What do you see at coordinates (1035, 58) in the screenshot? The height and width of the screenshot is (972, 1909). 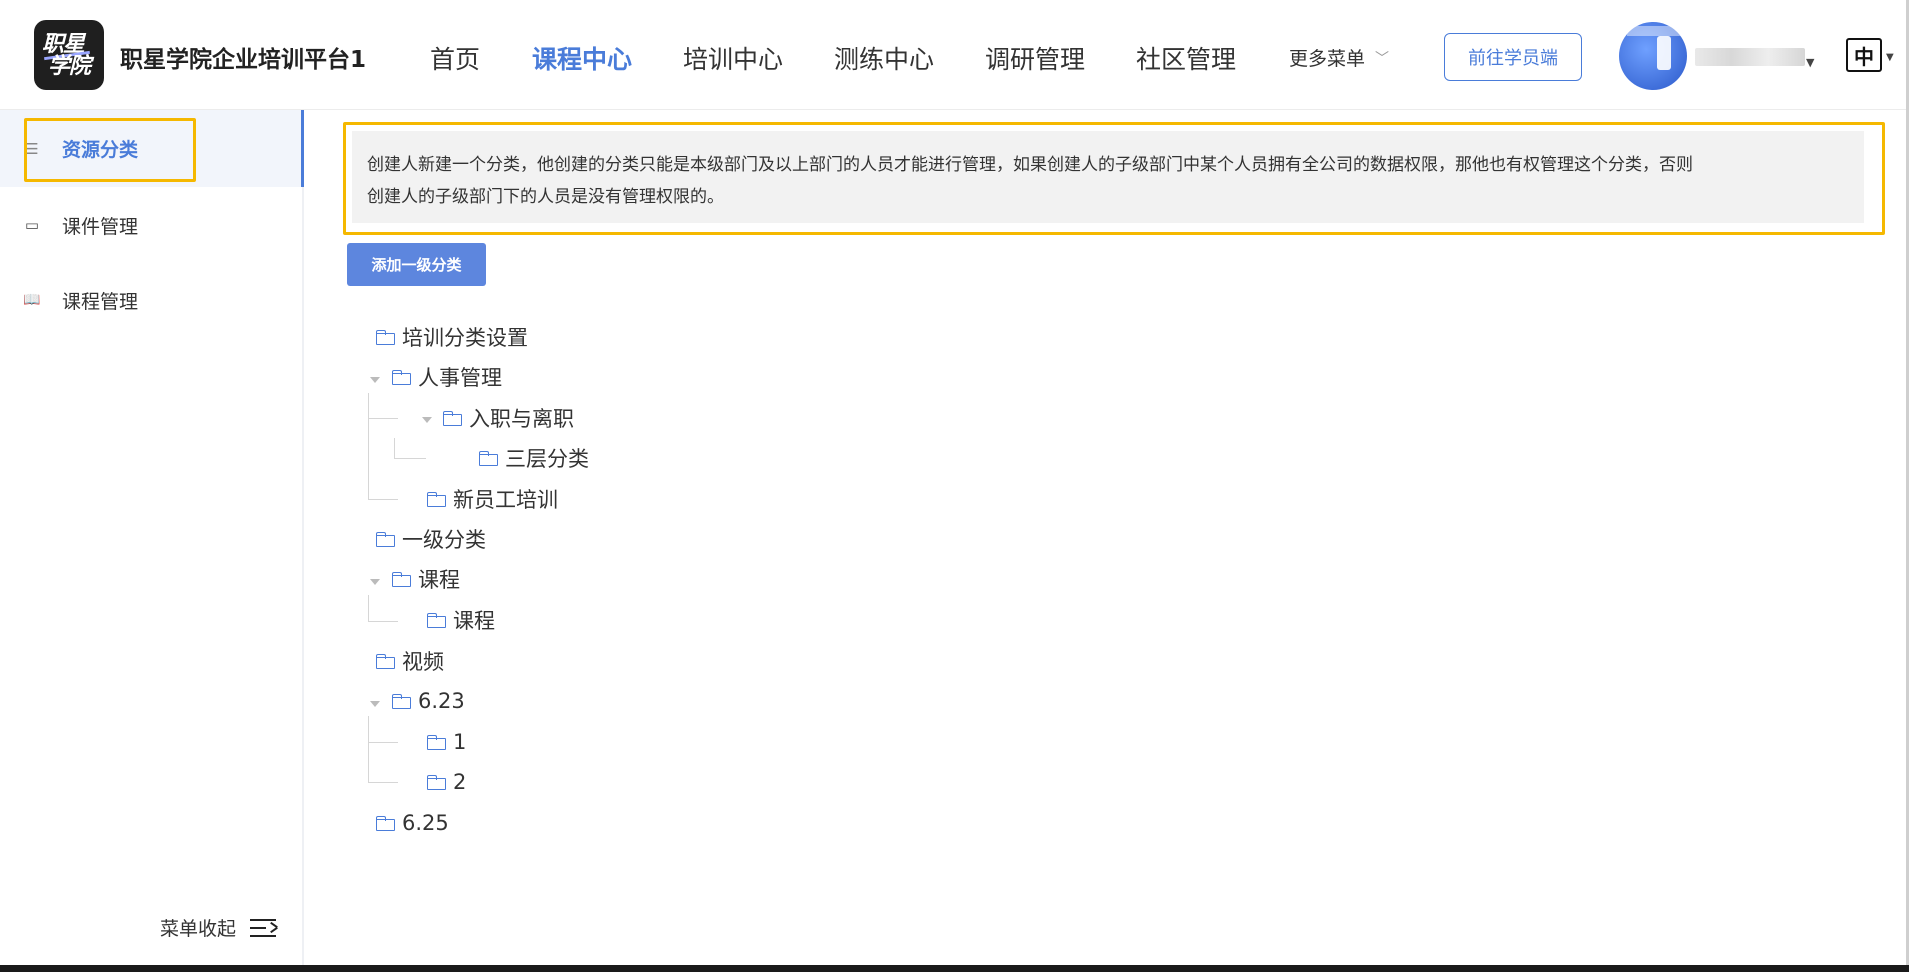 I see `nav-survey-management: 调研管理` at bounding box center [1035, 58].